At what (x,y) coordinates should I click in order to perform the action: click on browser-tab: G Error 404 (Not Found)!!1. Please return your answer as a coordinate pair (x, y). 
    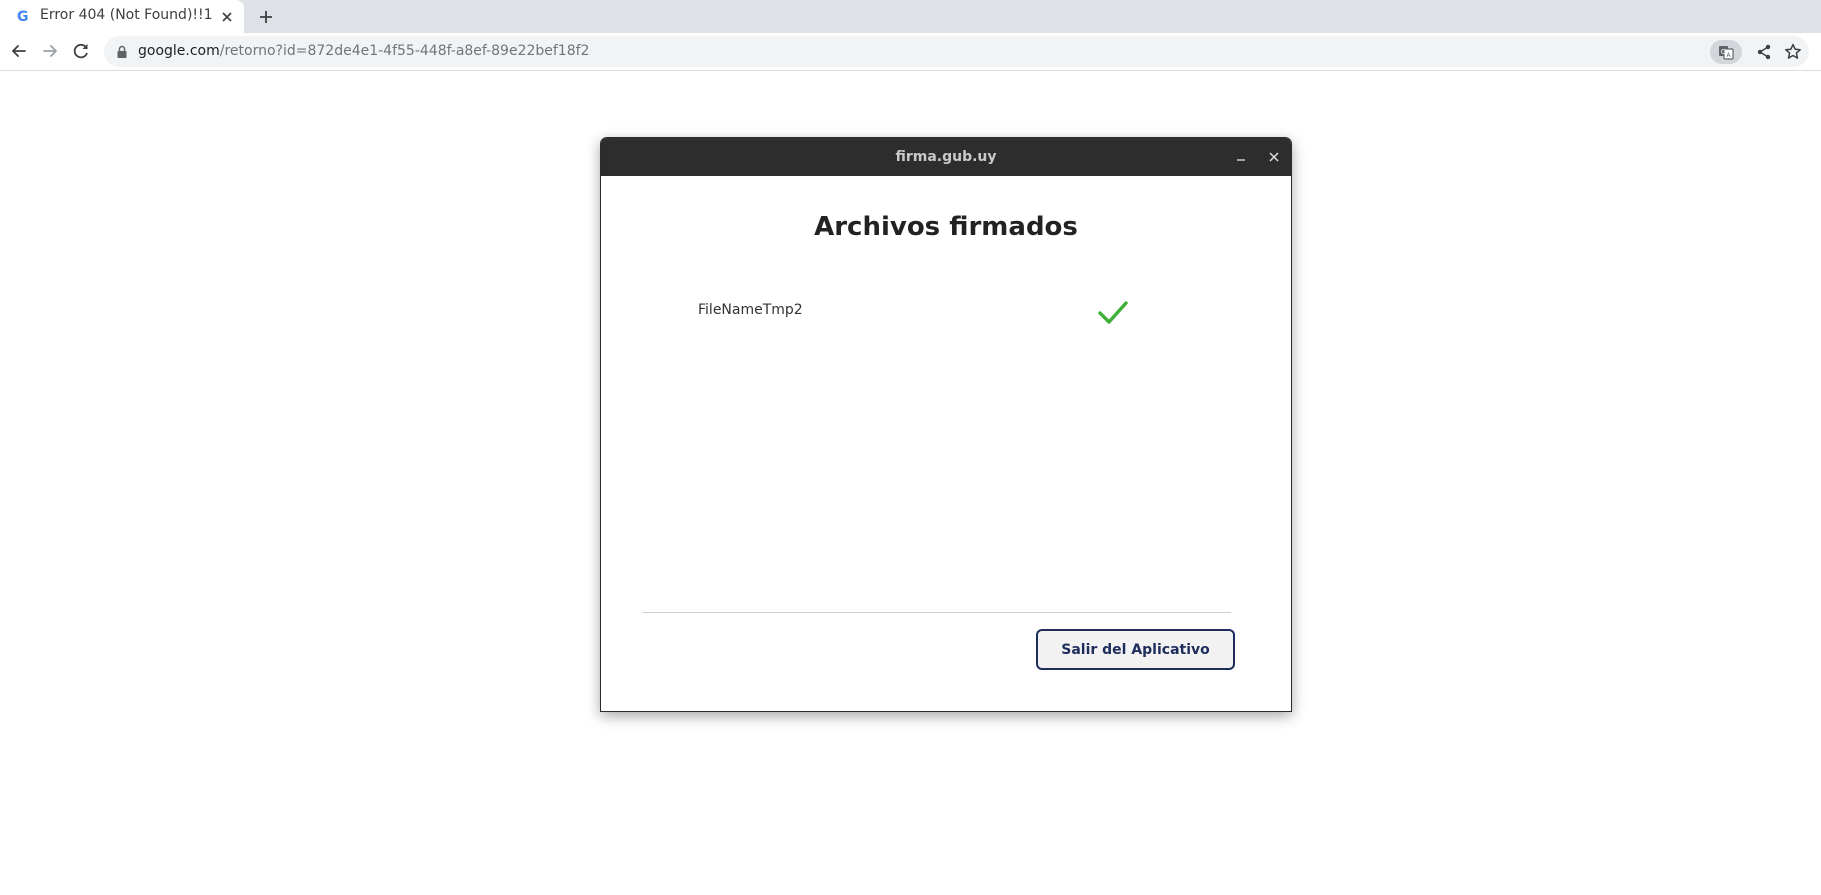
    Looking at the image, I should click on (122, 16).